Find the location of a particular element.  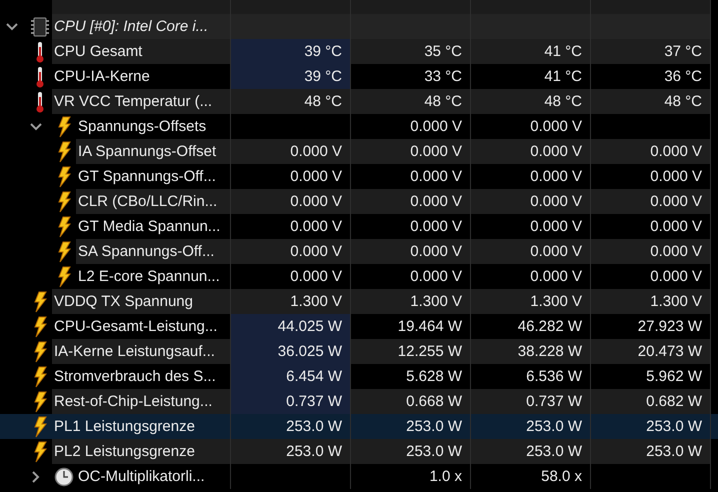

clock-icon is located at coordinates (64, 476).